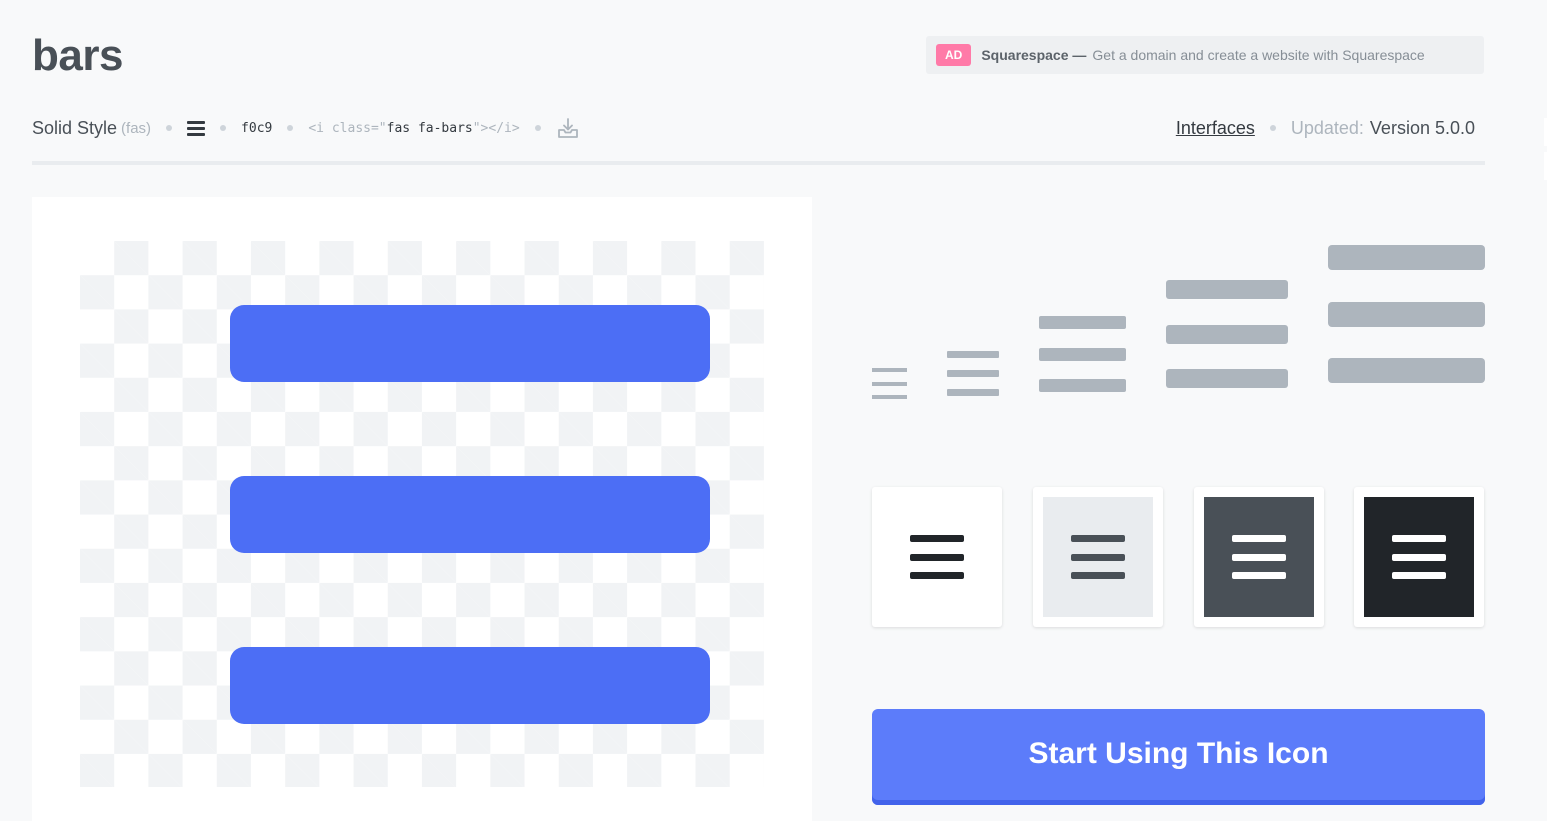 Image resolution: width=1547 pixels, height=821 pixels. I want to click on bars-icon-bar-middle, so click(470, 514).